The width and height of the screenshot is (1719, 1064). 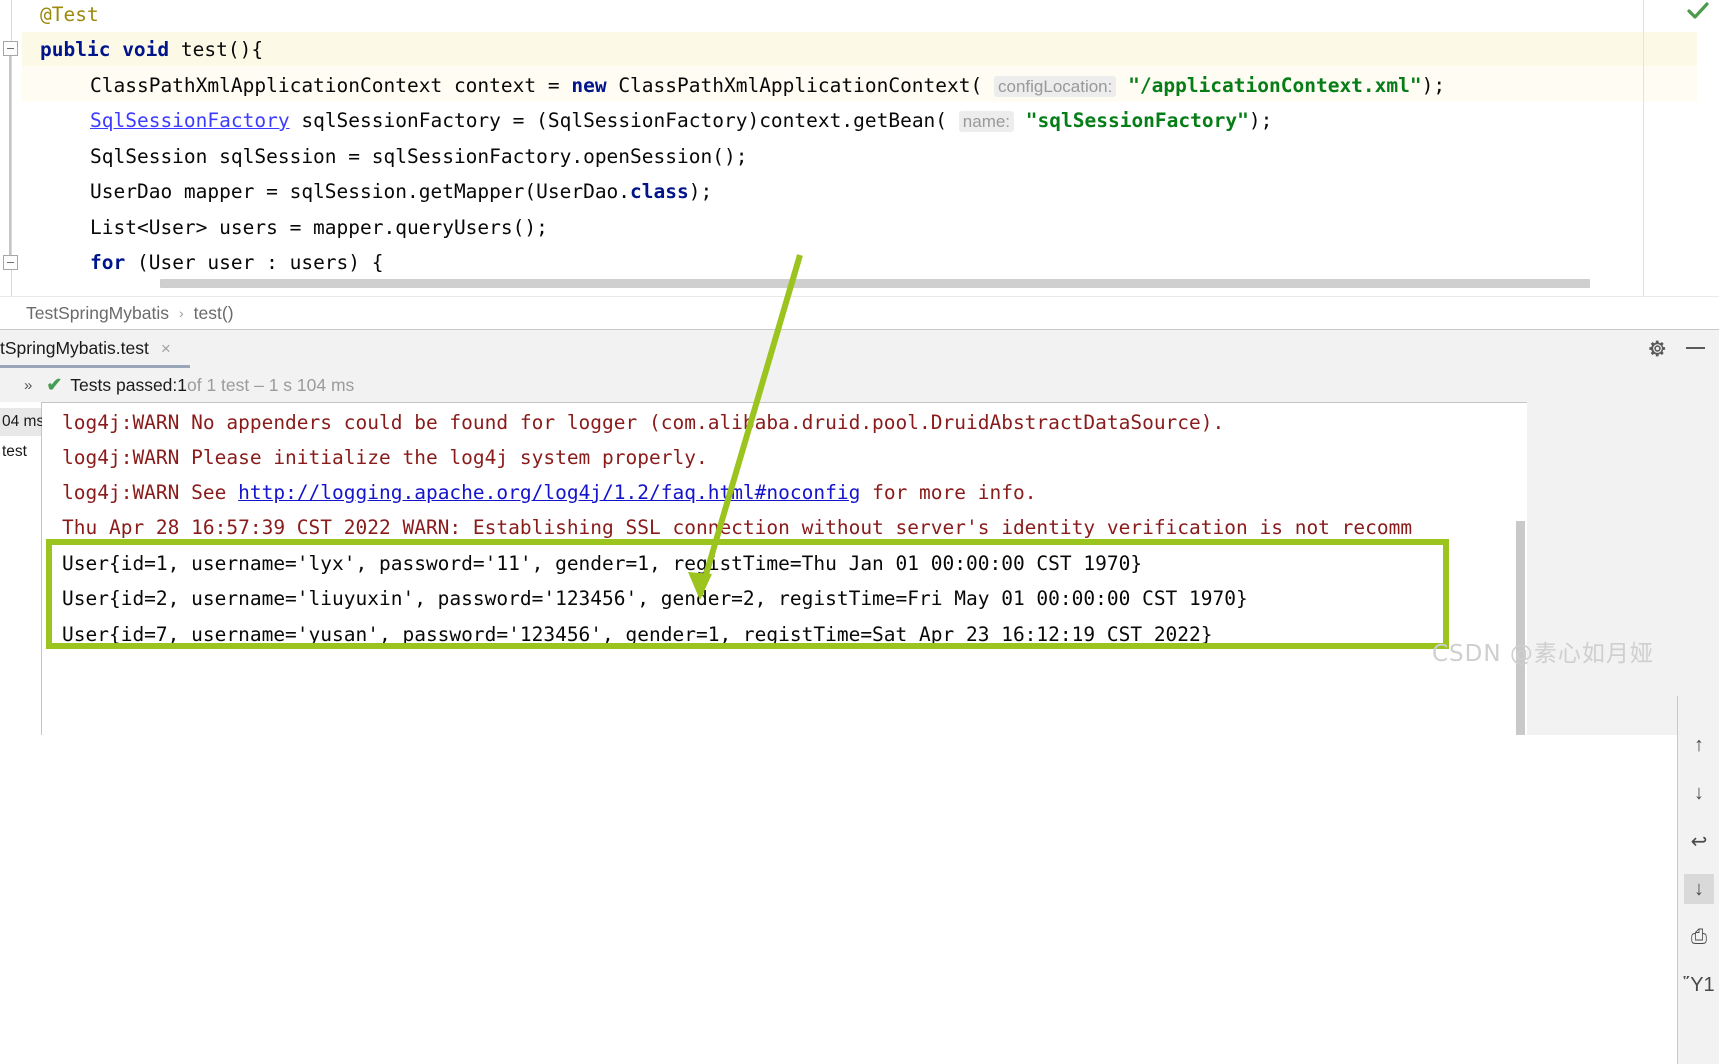 What do you see at coordinates (1543, 654) in the screenshot?
I see `watermark: CSDN @素心如月娅` at bounding box center [1543, 654].